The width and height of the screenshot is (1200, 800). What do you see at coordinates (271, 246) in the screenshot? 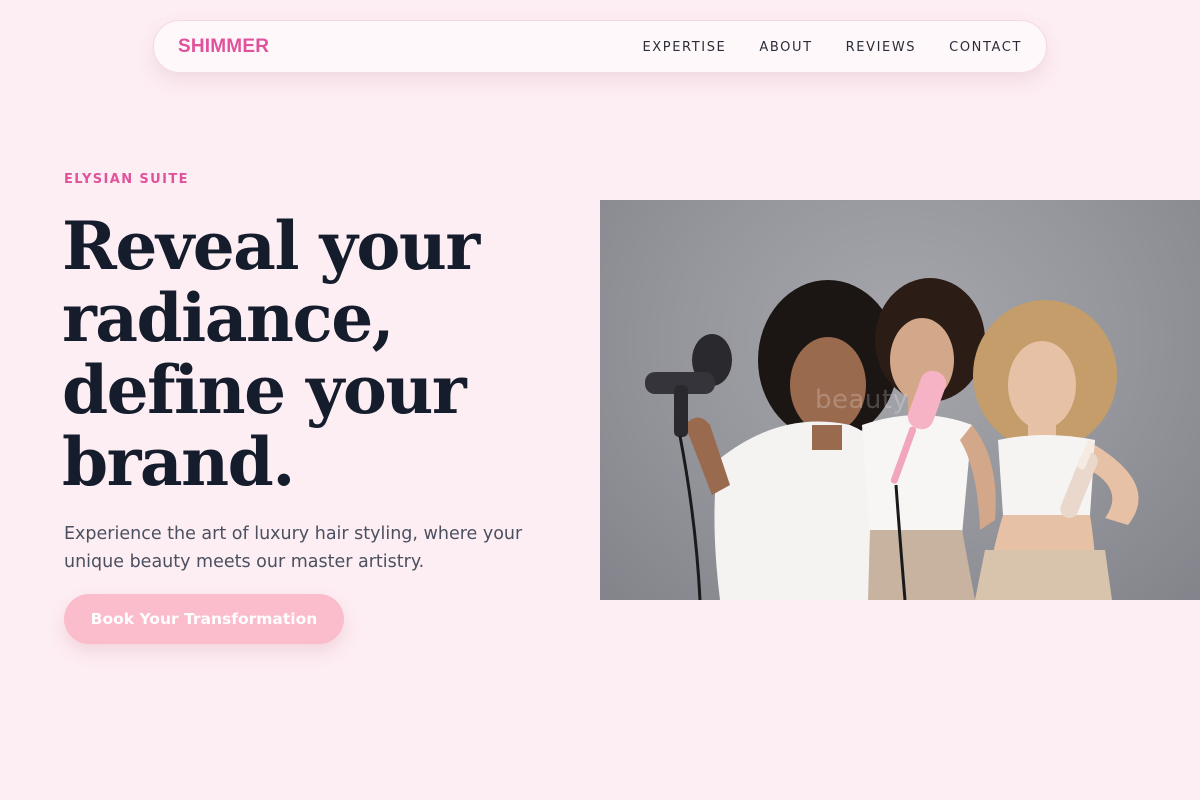
I see `headline-line: Reveal your` at bounding box center [271, 246].